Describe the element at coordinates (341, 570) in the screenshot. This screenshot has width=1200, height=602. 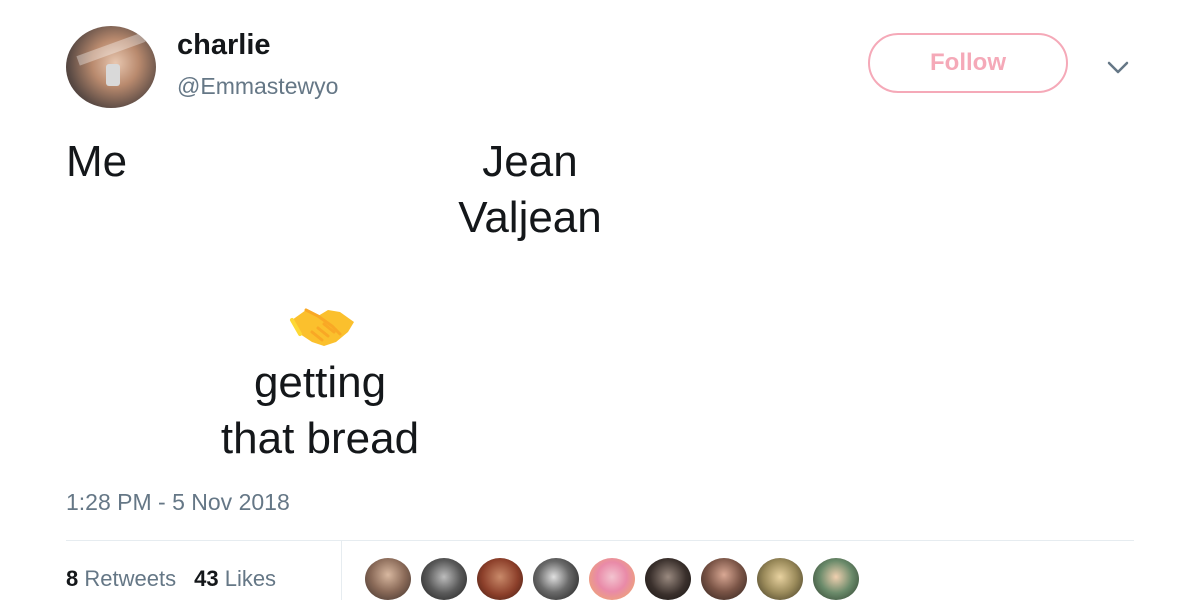
I see `divider-vertical` at that location.